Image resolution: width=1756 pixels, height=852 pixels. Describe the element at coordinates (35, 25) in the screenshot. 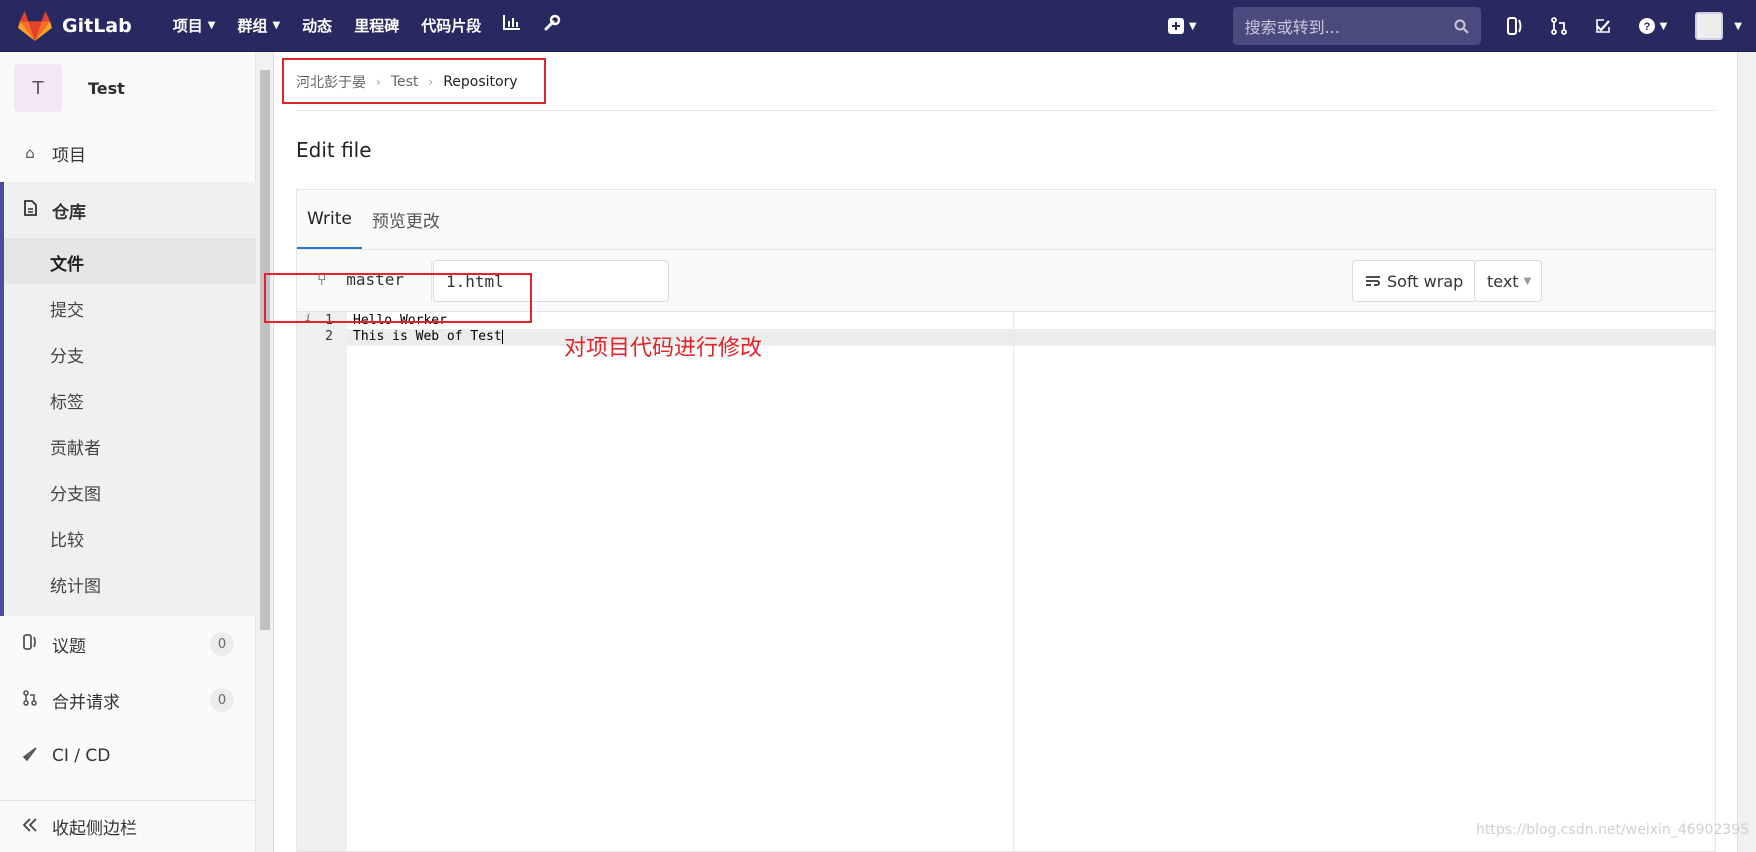

I see `gitlab-tanuki-icon` at that location.